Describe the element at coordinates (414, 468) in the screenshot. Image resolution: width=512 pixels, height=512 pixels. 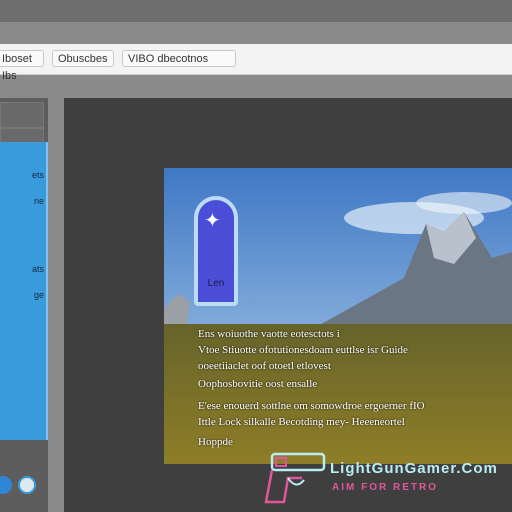
I see `watermark-title: LightGunGamer.Com` at that location.